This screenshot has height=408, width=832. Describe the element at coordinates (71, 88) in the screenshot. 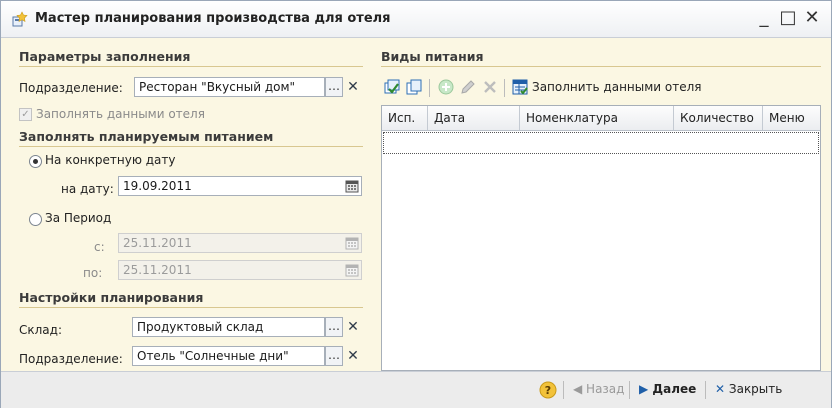

I see `division-label: Подразделение:` at that location.